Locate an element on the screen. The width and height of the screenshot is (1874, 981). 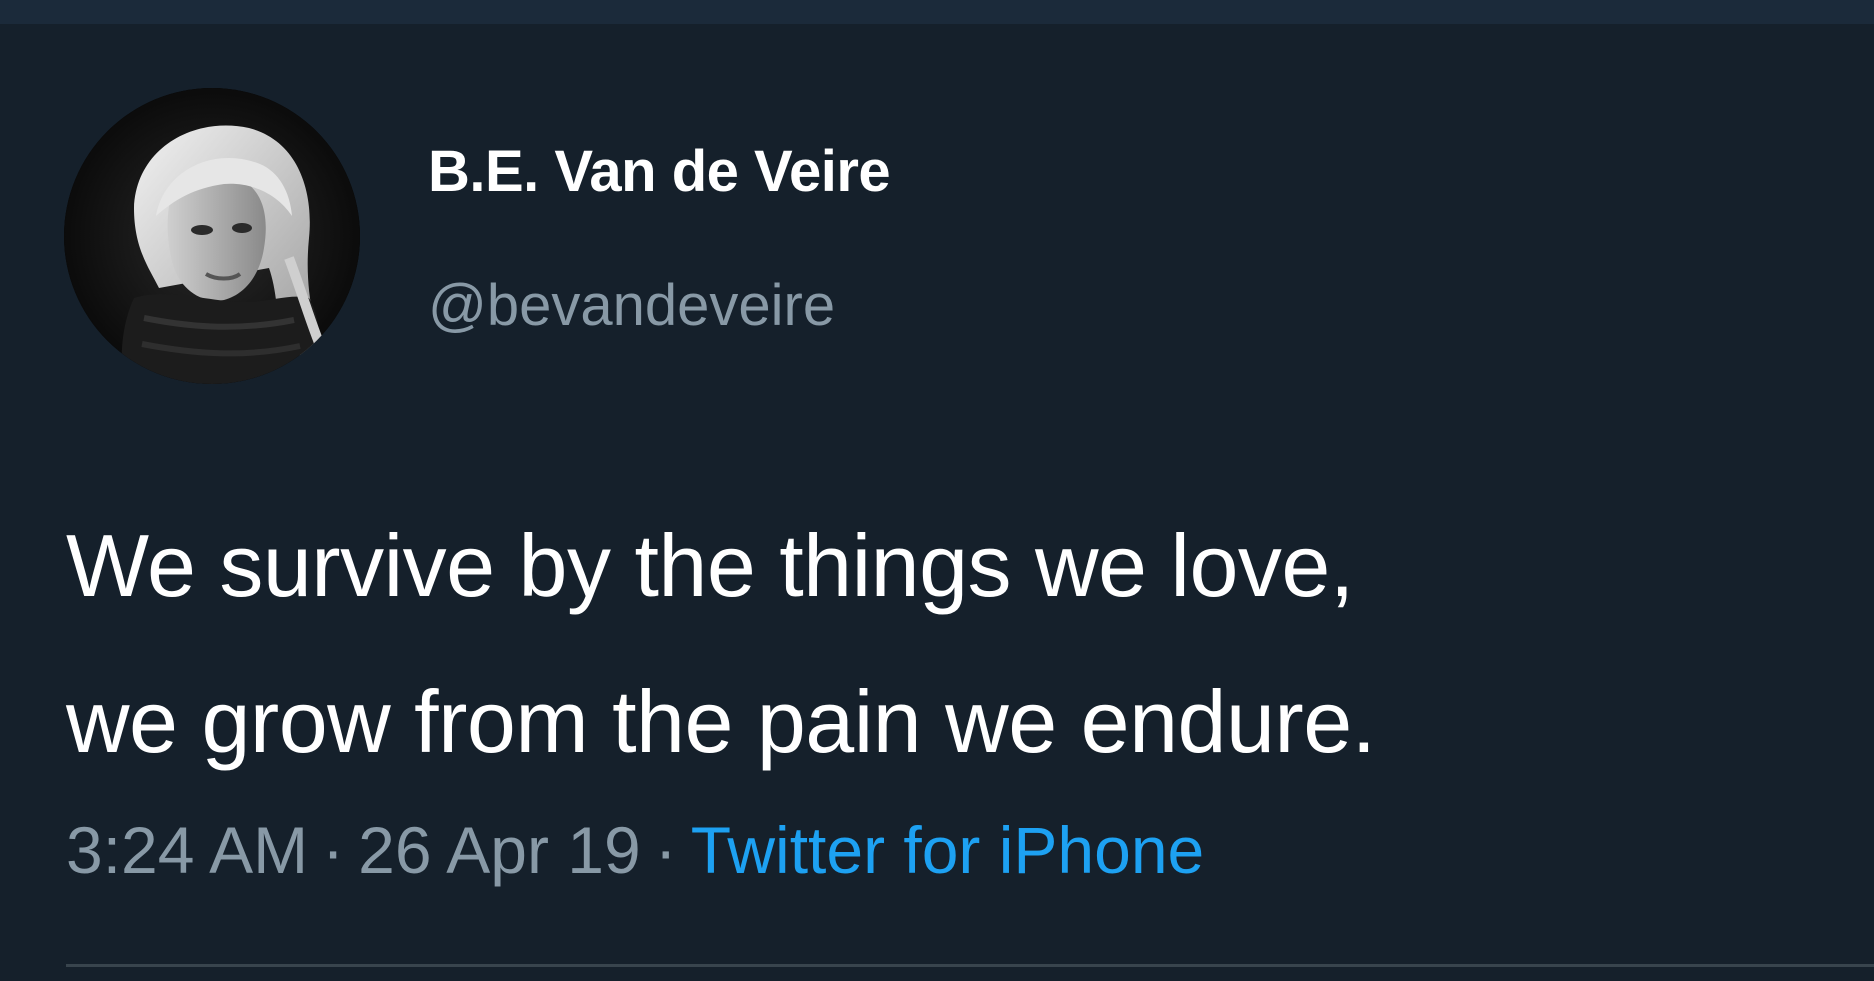
avatar is located at coordinates (212, 236).